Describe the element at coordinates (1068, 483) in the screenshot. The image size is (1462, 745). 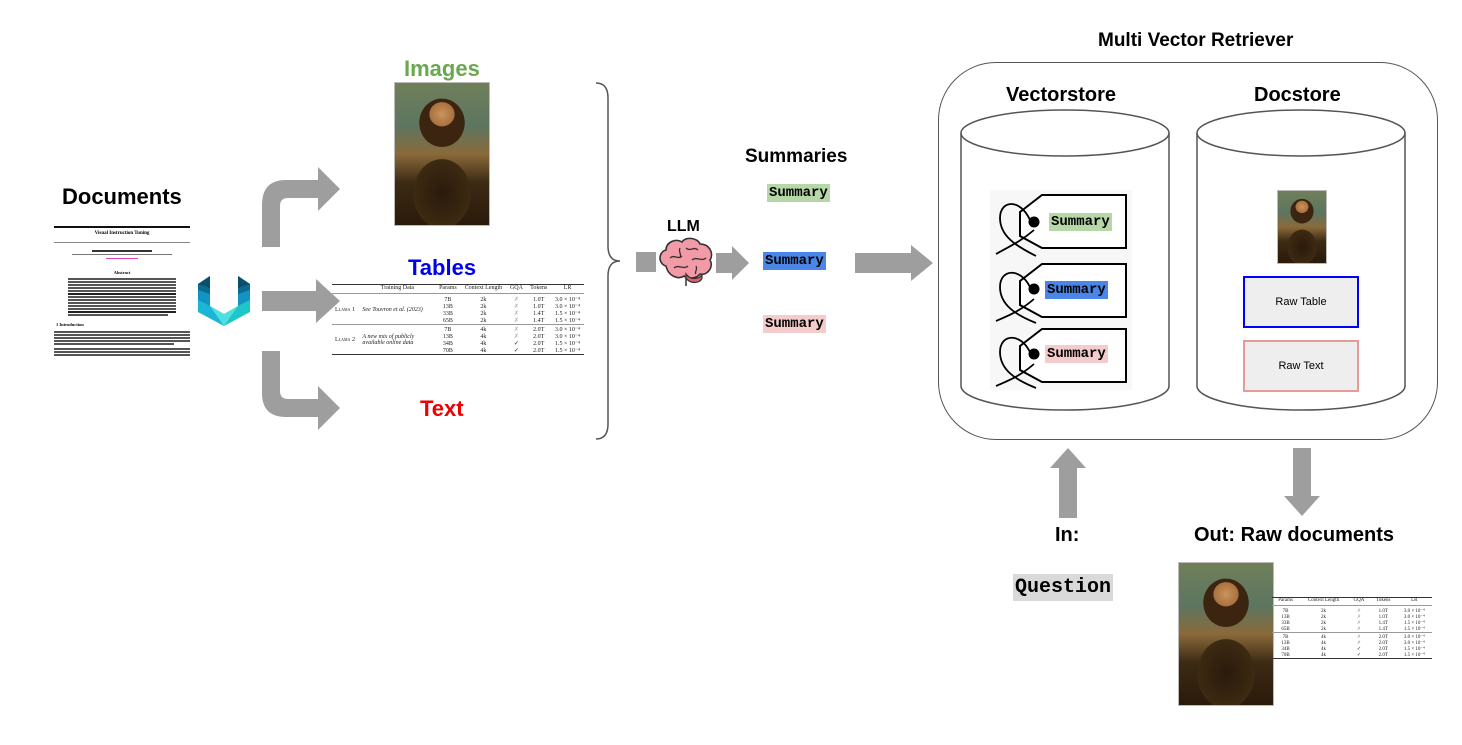
I see `arrow-up-input` at that location.